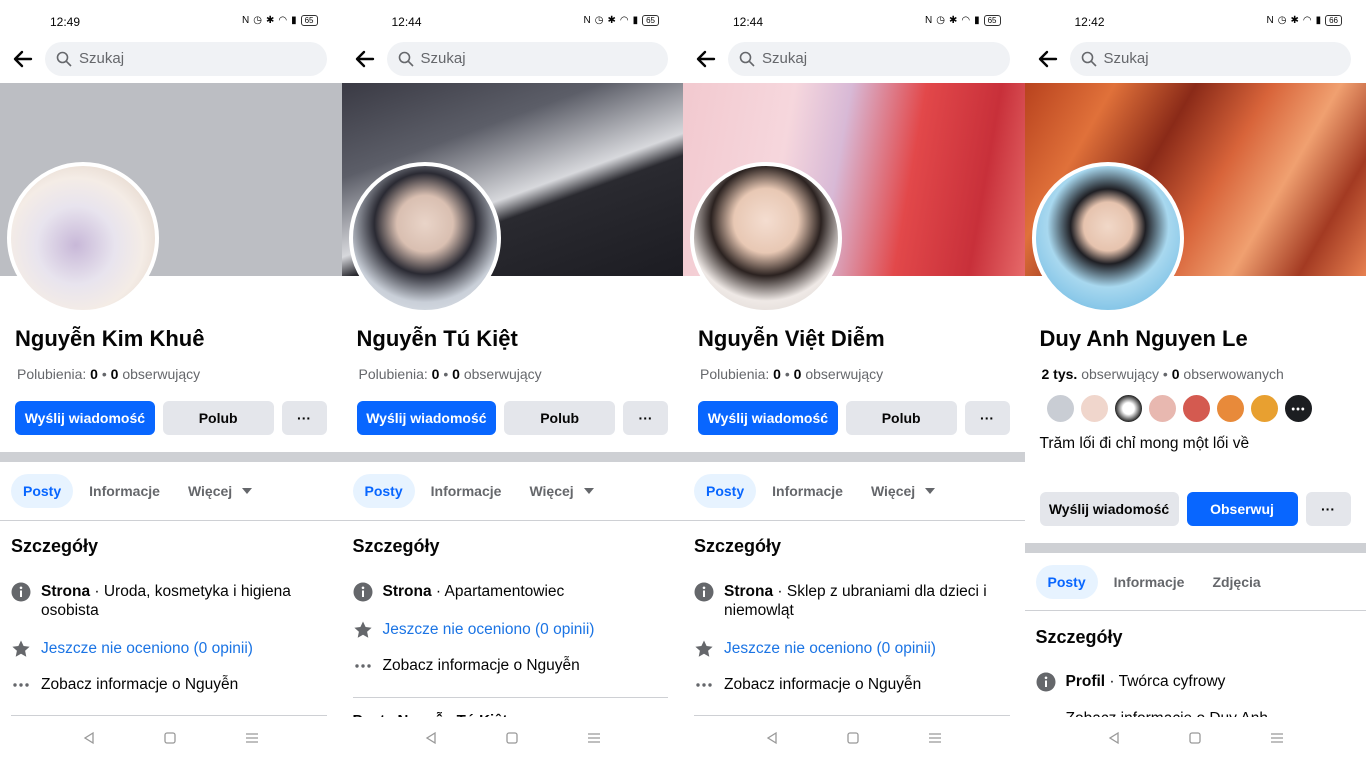 The width and height of the screenshot is (1366, 759). I want to click on more-followers-icon, so click(1298, 408).